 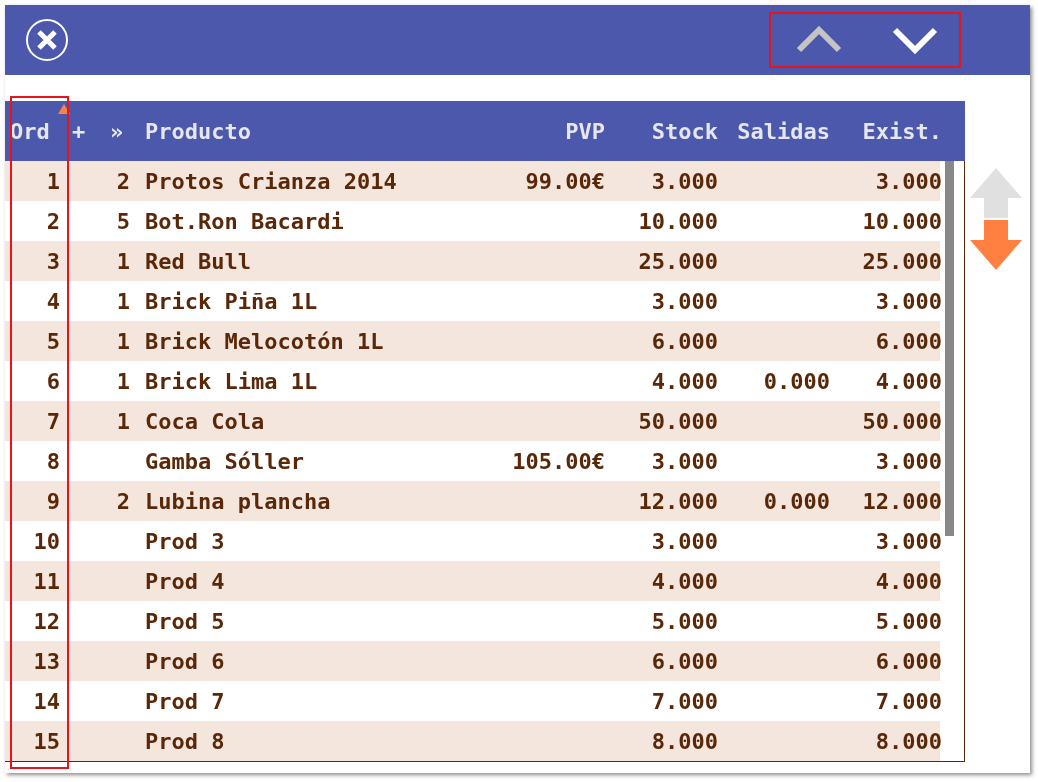 What do you see at coordinates (677, 501) in the screenshot?
I see `stock-cell-text: 12.000` at bounding box center [677, 501].